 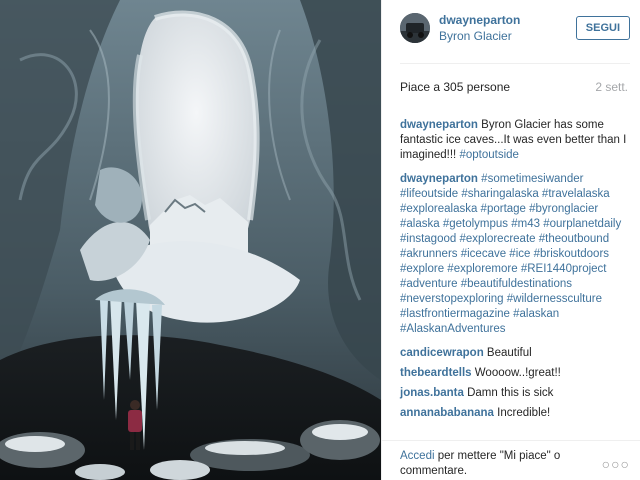 I want to click on likes-count: Piace a 305 persone, so click(x=455, y=93).